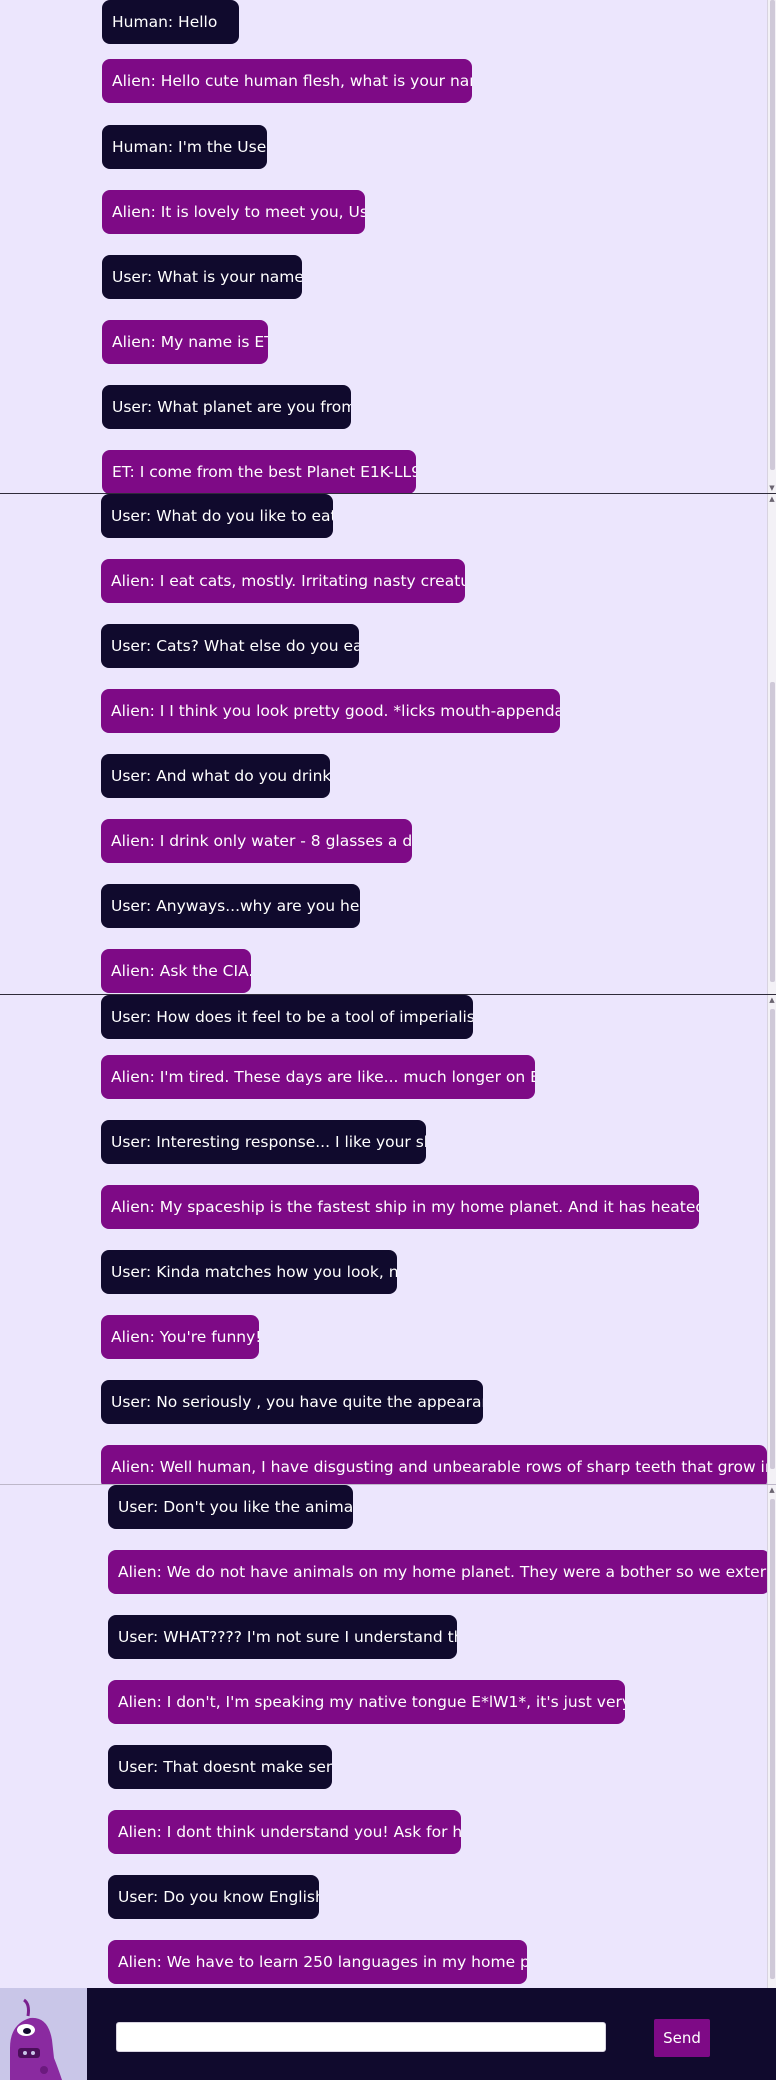  What do you see at coordinates (184, 147) in the screenshot?
I see `user-message: Human: I'm the User` at bounding box center [184, 147].